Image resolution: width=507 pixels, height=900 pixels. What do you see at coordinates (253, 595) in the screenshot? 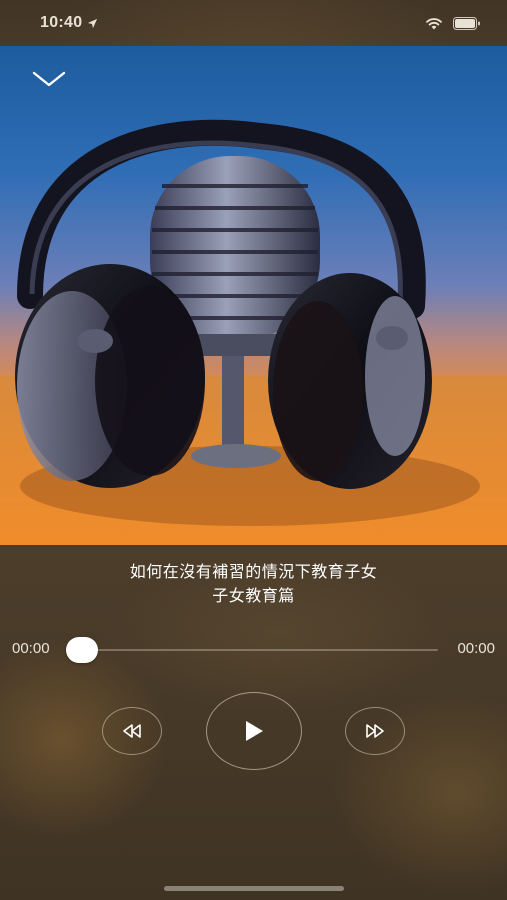
I see `track-subtitle: 子女教育篇` at bounding box center [253, 595].